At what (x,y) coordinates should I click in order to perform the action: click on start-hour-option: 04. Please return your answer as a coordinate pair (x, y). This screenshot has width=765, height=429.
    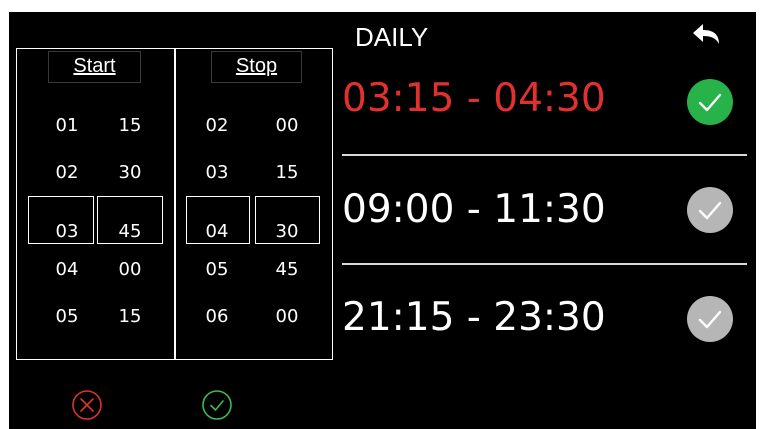
    Looking at the image, I should click on (67, 270).